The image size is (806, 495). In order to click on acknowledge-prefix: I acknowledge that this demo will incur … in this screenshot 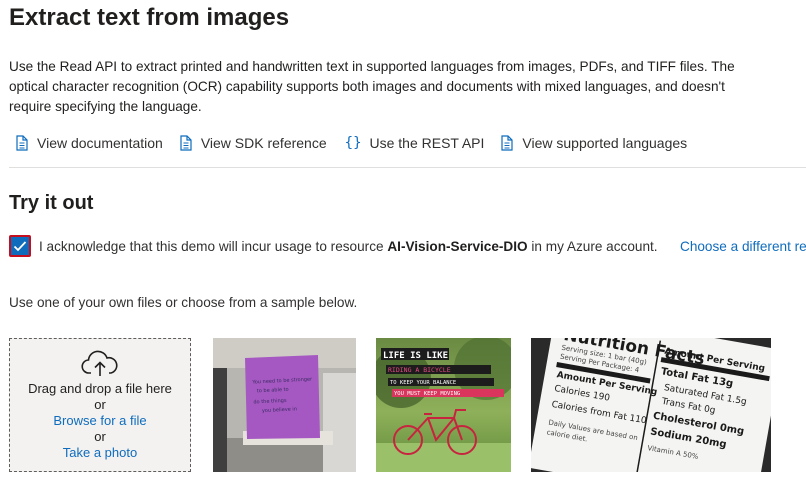, I will do `click(213, 246)`.